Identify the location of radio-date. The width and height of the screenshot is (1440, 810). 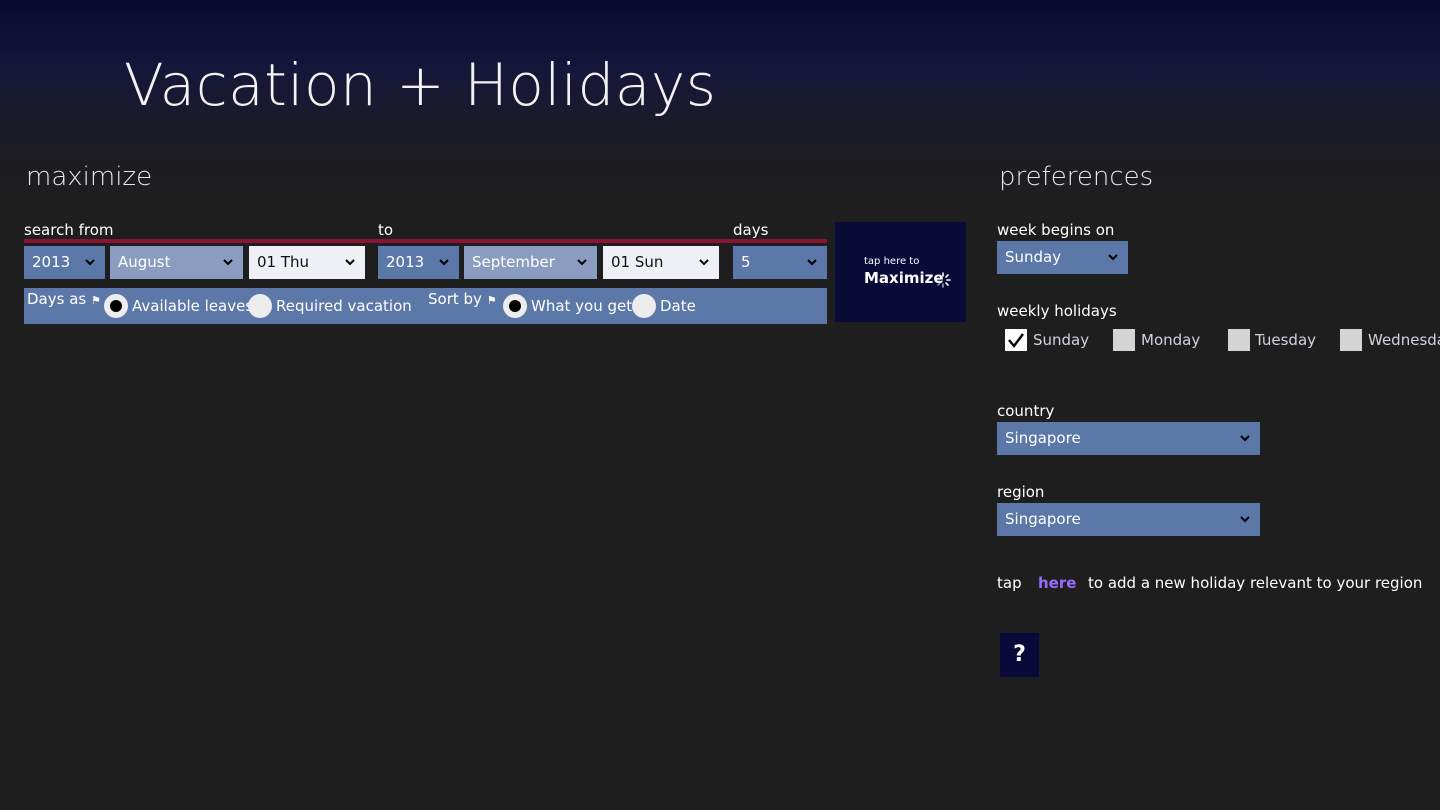
(644, 306).